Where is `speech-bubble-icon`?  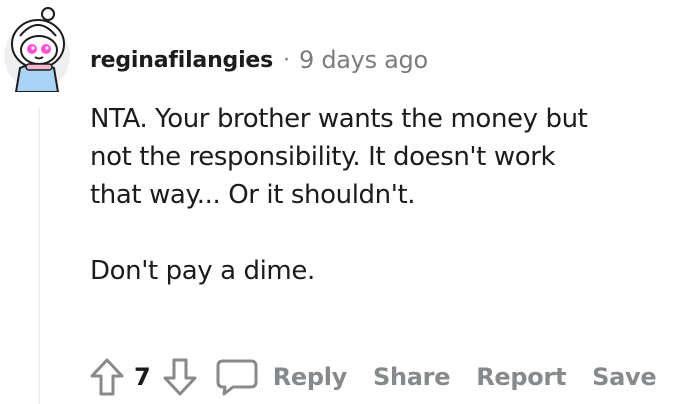 speech-bubble-icon is located at coordinates (237, 377).